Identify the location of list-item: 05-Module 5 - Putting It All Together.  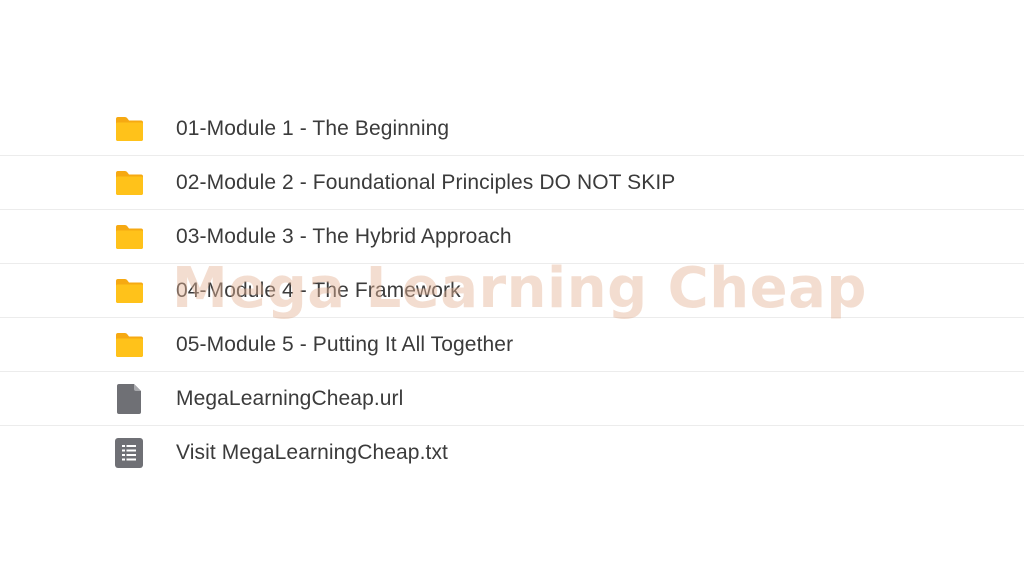
(512, 345).